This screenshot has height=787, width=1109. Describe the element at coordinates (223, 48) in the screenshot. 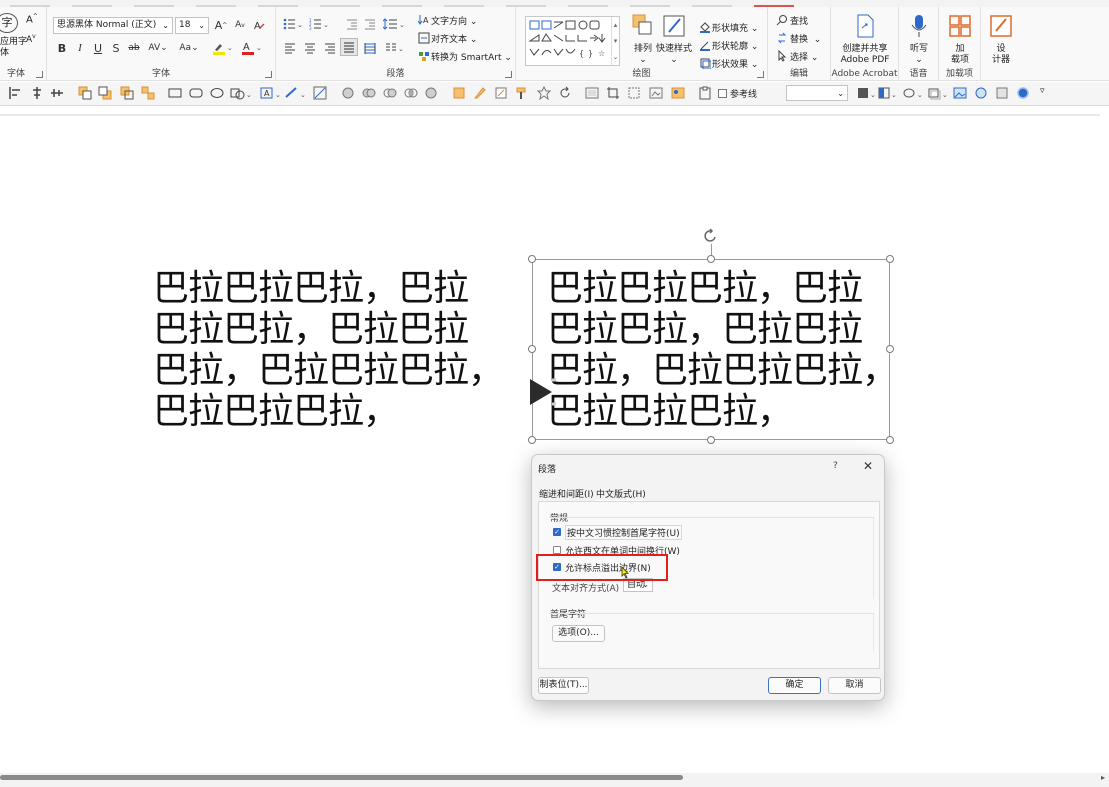

I see `highlight-color-icon: ⌄` at that location.